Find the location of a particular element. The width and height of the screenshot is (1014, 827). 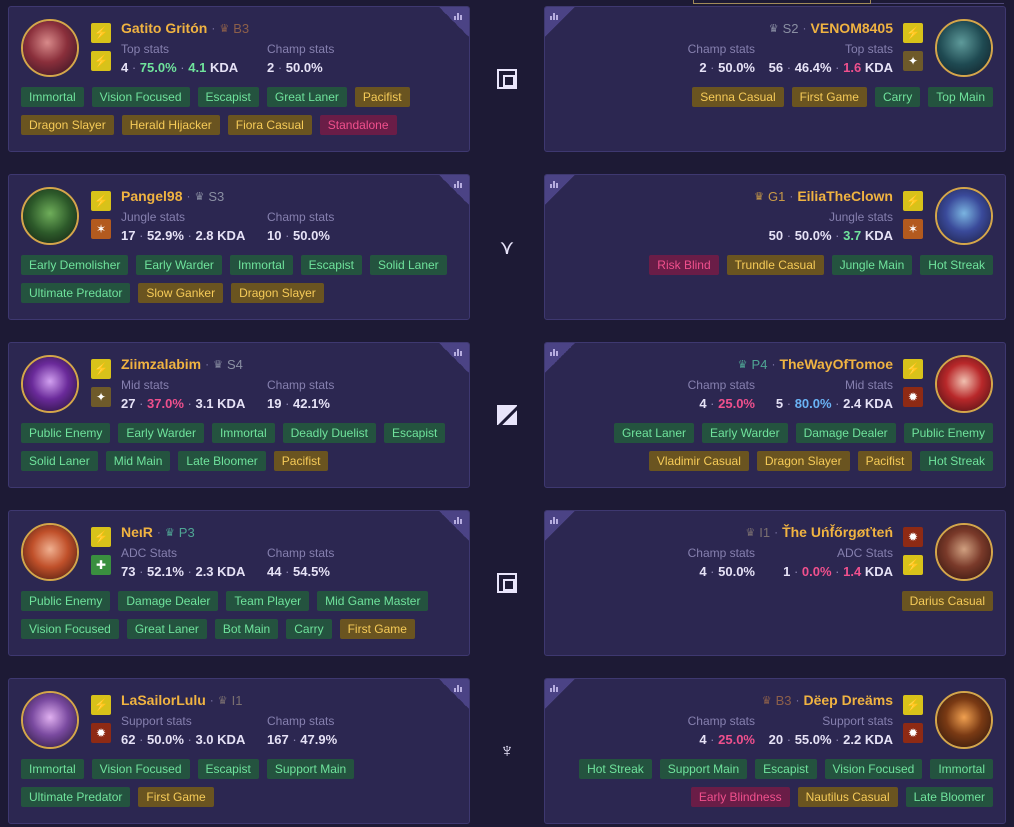

player-tag: Darius Casual is located at coordinates (947, 601).